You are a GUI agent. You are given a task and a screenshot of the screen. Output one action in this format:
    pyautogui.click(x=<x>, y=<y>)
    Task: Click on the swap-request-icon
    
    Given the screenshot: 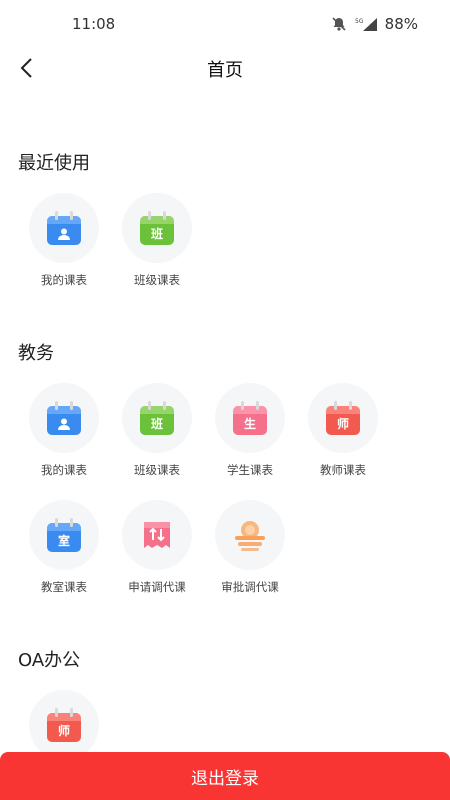 What is the action you would take?
    pyautogui.click(x=157, y=535)
    